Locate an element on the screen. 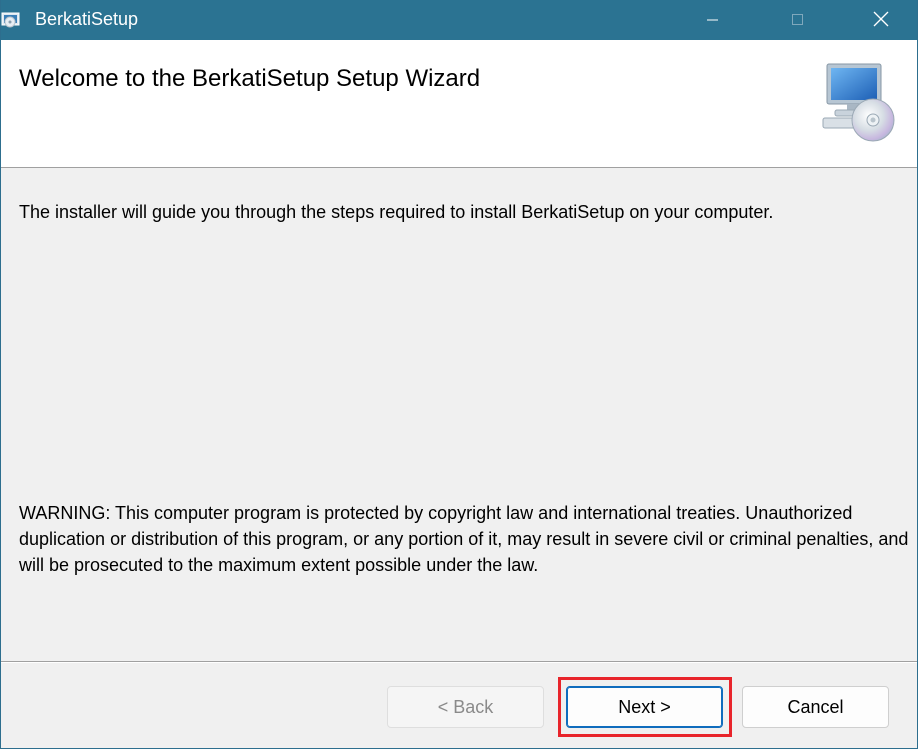 This screenshot has width=918, height=749. back-button: < Back is located at coordinates (465, 707).